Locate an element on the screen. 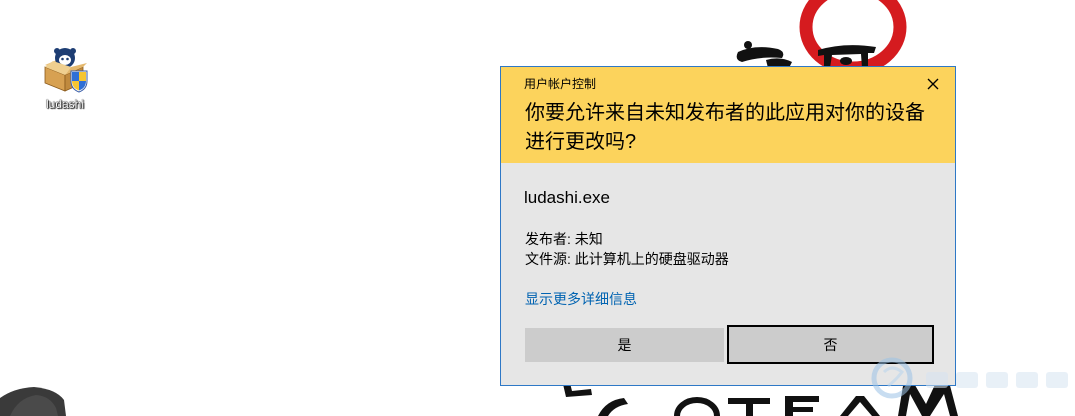  brush-drop is located at coordinates (748, 45).